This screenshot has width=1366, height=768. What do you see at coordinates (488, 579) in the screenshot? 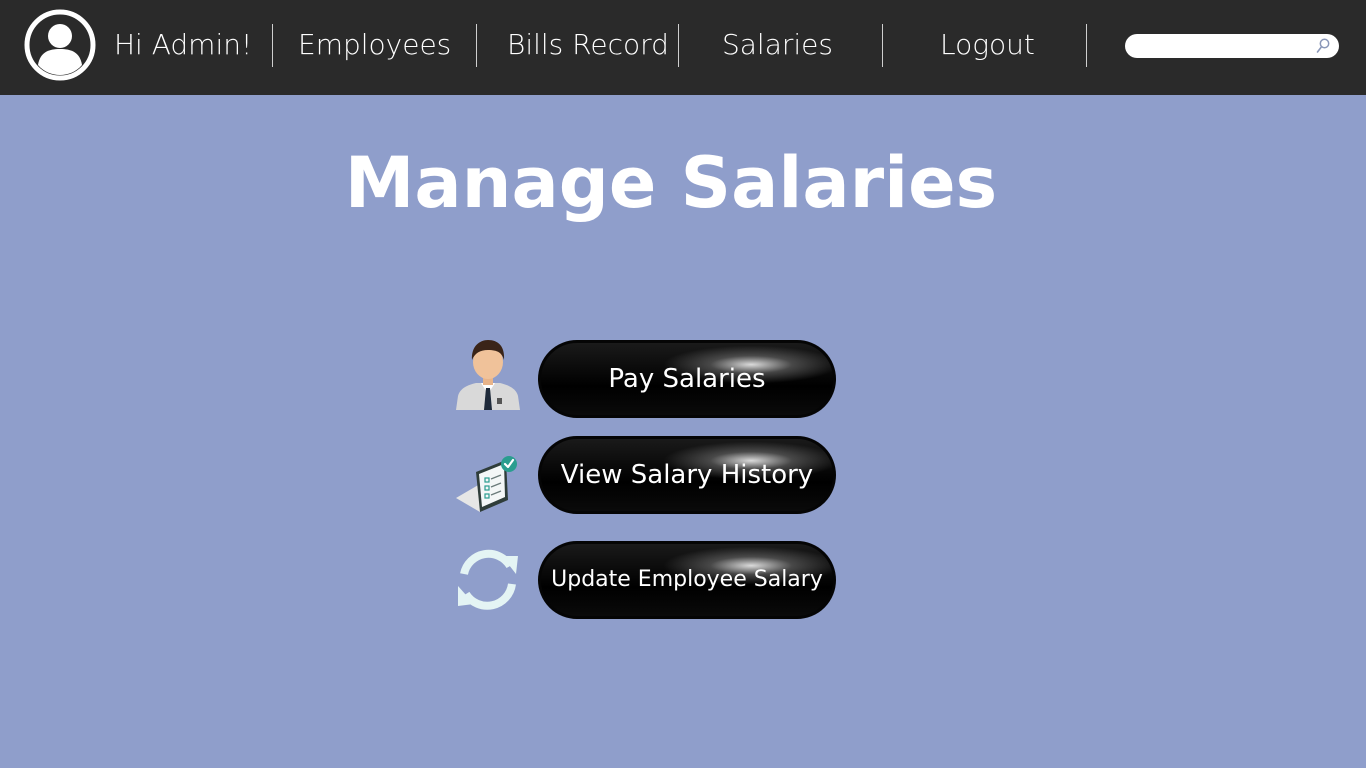
I see `refresh-icon` at bounding box center [488, 579].